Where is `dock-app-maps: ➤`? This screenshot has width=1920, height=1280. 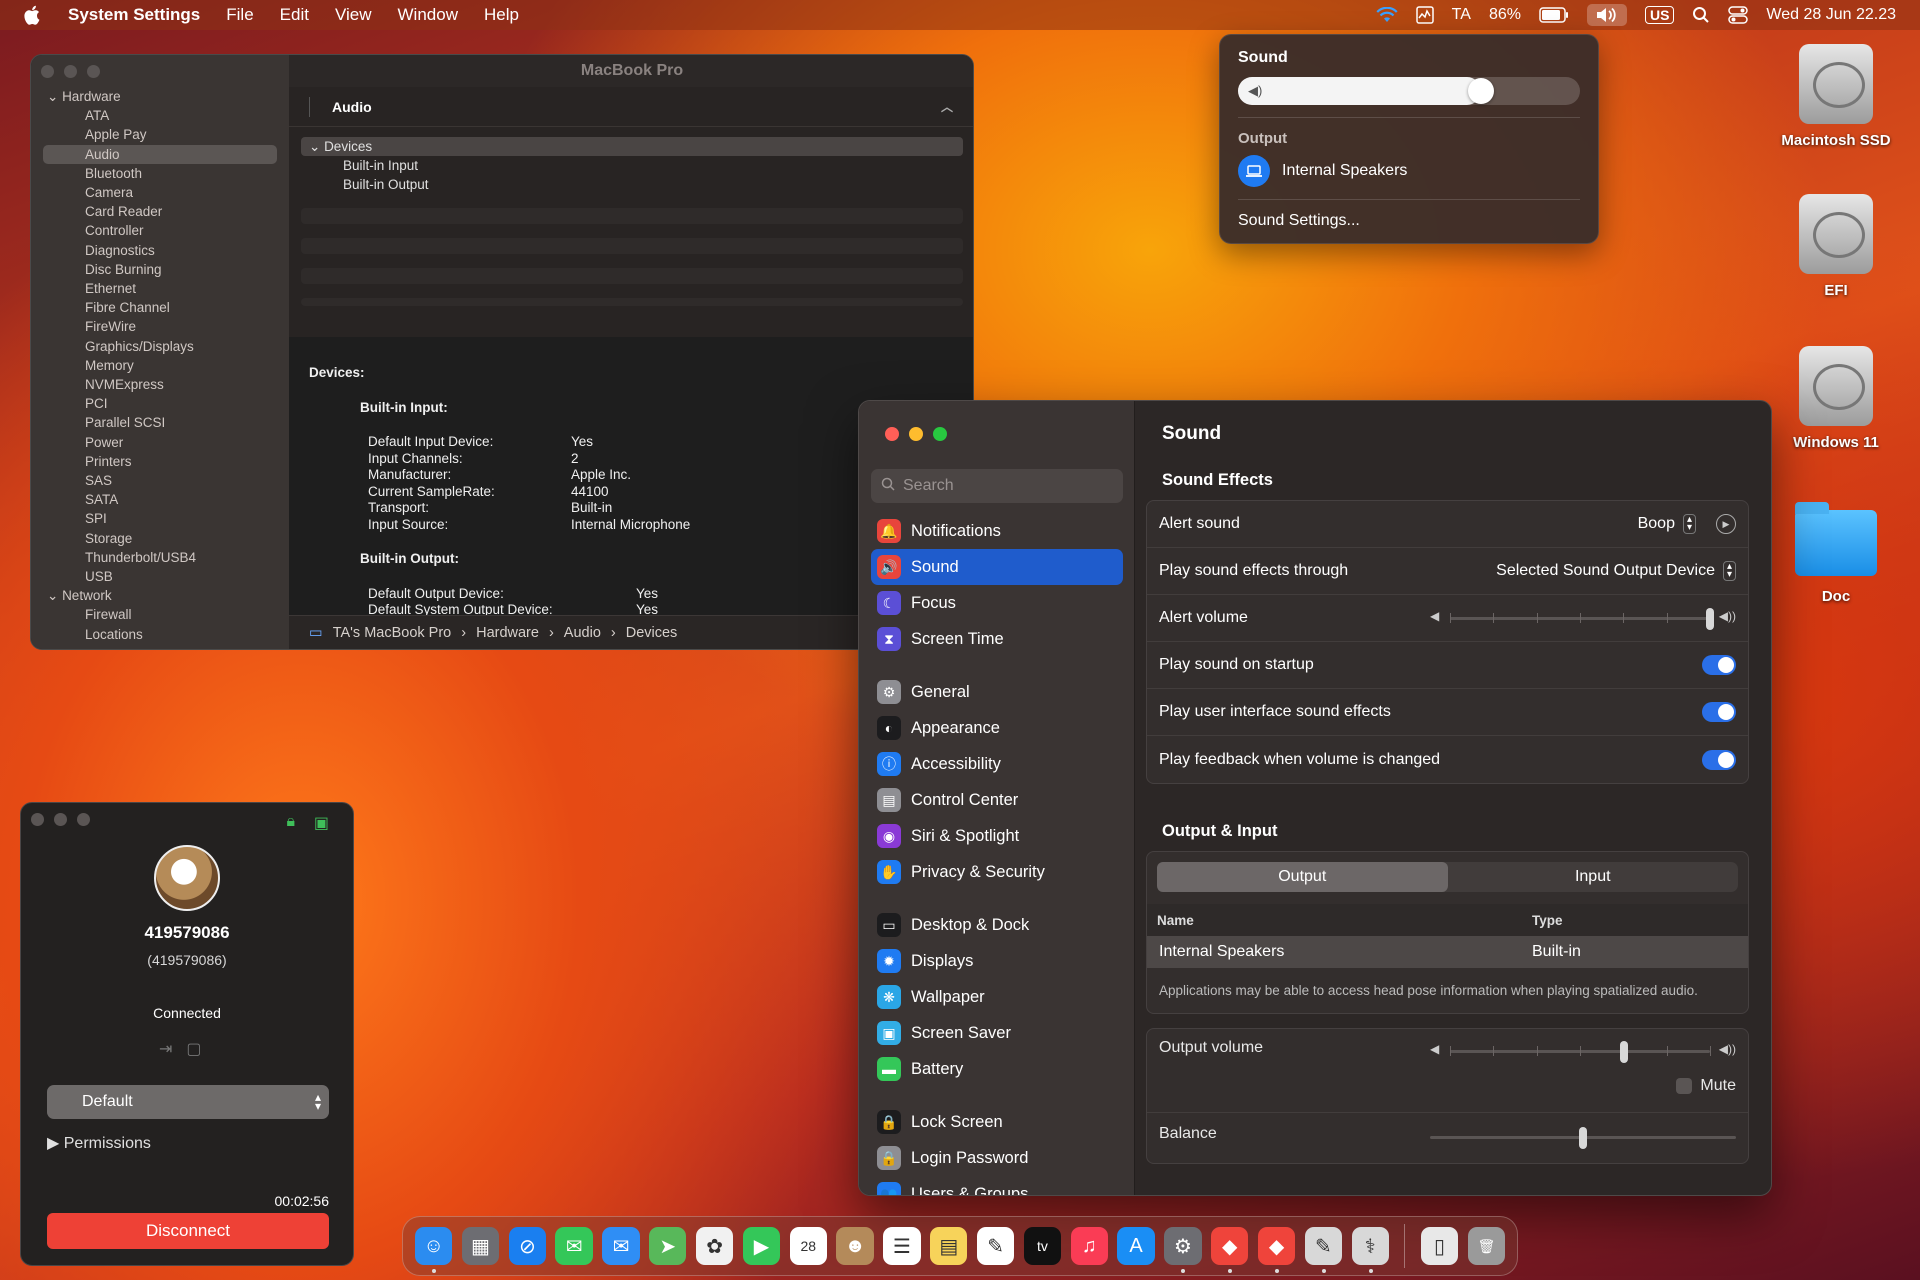 dock-app-maps: ➤ is located at coordinates (668, 1246).